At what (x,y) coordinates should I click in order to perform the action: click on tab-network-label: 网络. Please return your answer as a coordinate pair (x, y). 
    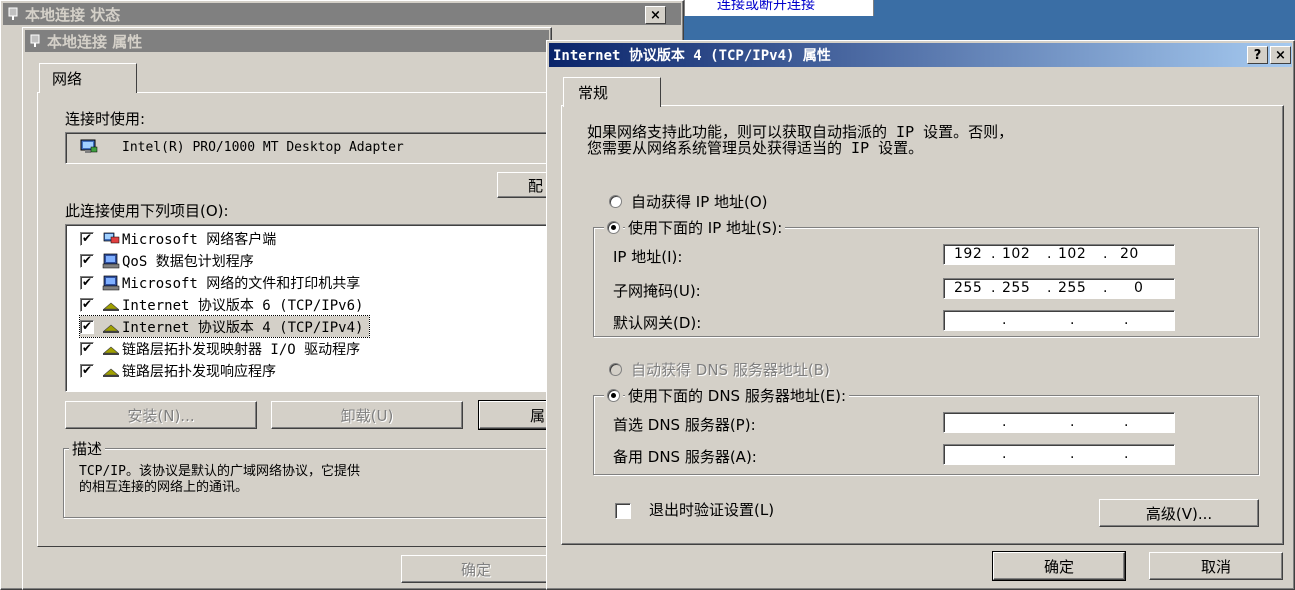
    Looking at the image, I should click on (67, 79).